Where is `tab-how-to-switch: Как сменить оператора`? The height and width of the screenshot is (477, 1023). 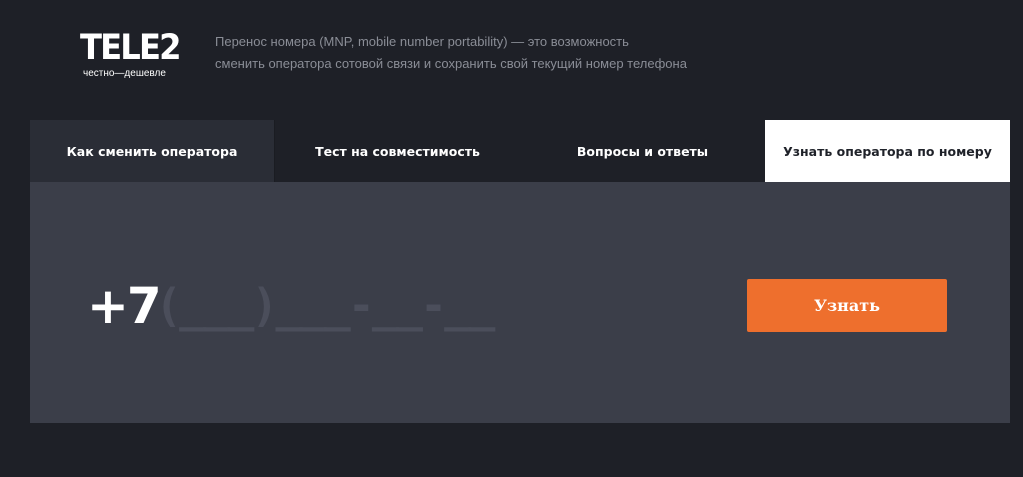
tab-how-to-switch: Как сменить оператора is located at coordinates (152, 151).